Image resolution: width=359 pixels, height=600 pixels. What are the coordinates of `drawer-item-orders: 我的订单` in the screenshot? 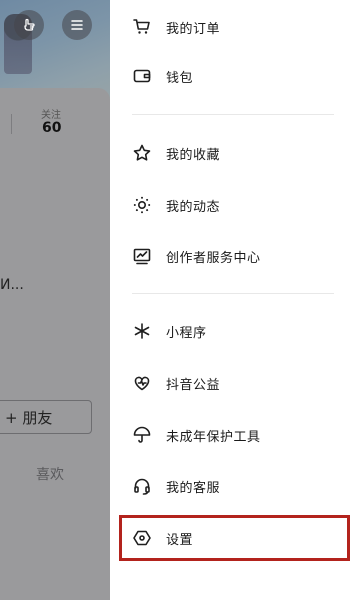 It's located at (239, 27).